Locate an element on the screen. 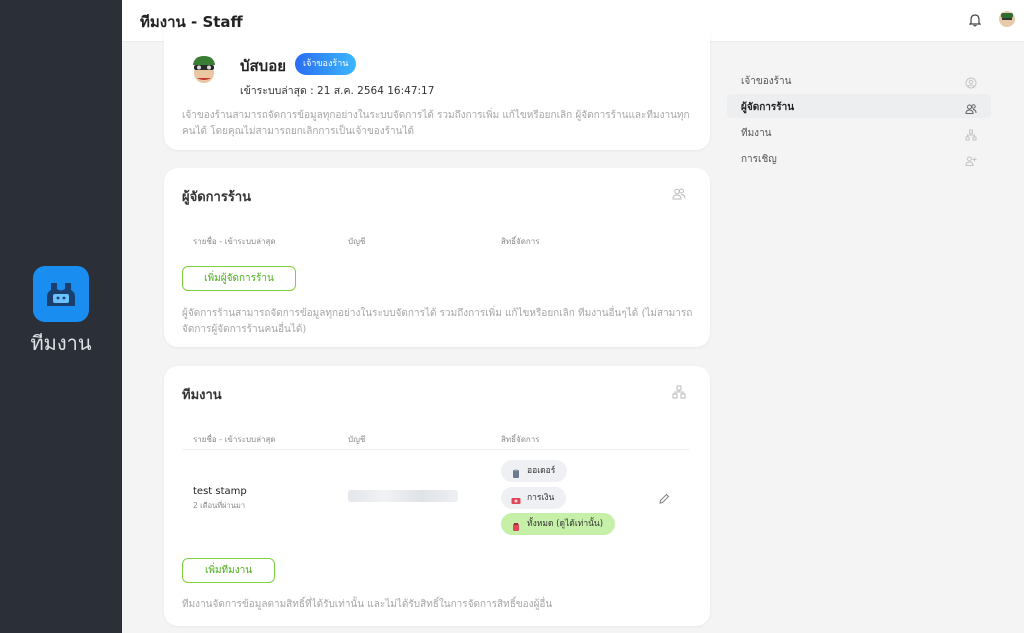 This screenshot has height=633, width=1024. permission-chip-all-readonly: ทั้งหมด (ดูได้เท่านั้น) is located at coordinates (558, 524).